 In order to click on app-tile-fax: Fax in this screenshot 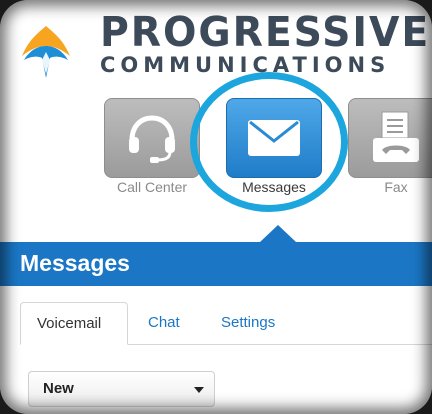, I will do `click(390, 146)`.